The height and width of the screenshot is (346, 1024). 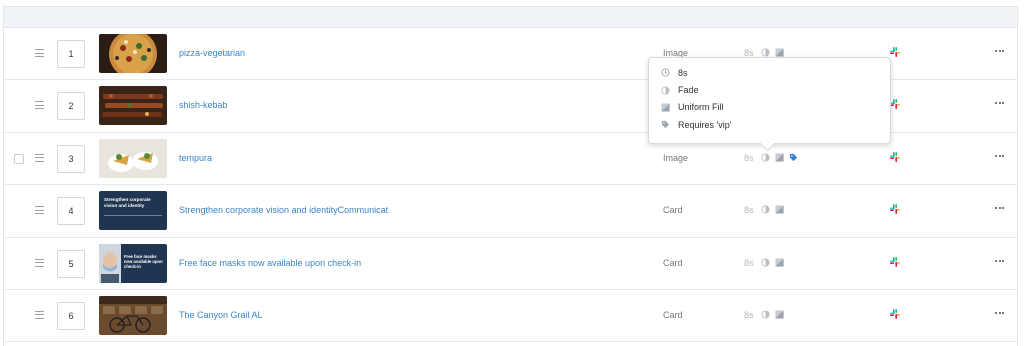 What do you see at coordinates (71, 315) in the screenshot?
I see `order-input: 6` at bounding box center [71, 315].